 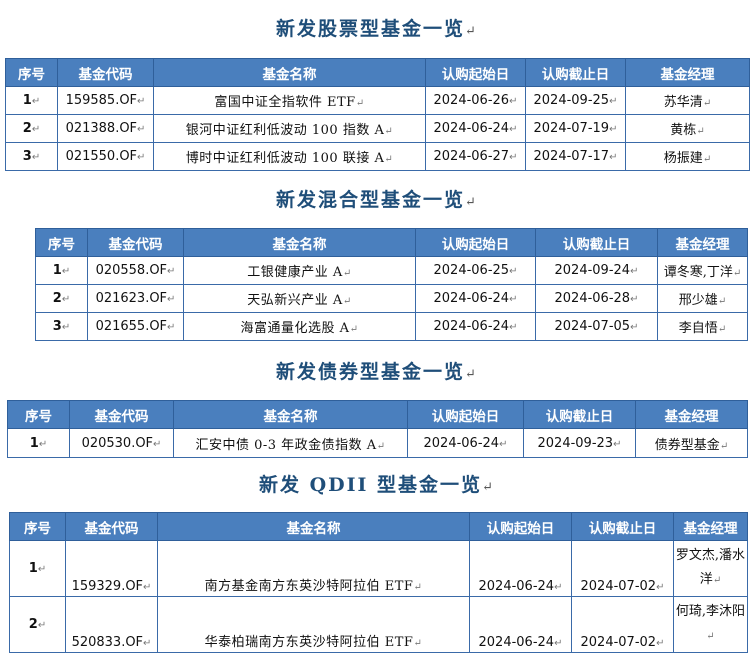 I want to click on end-date: 2024-07-05↵, so click(x=596, y=326).